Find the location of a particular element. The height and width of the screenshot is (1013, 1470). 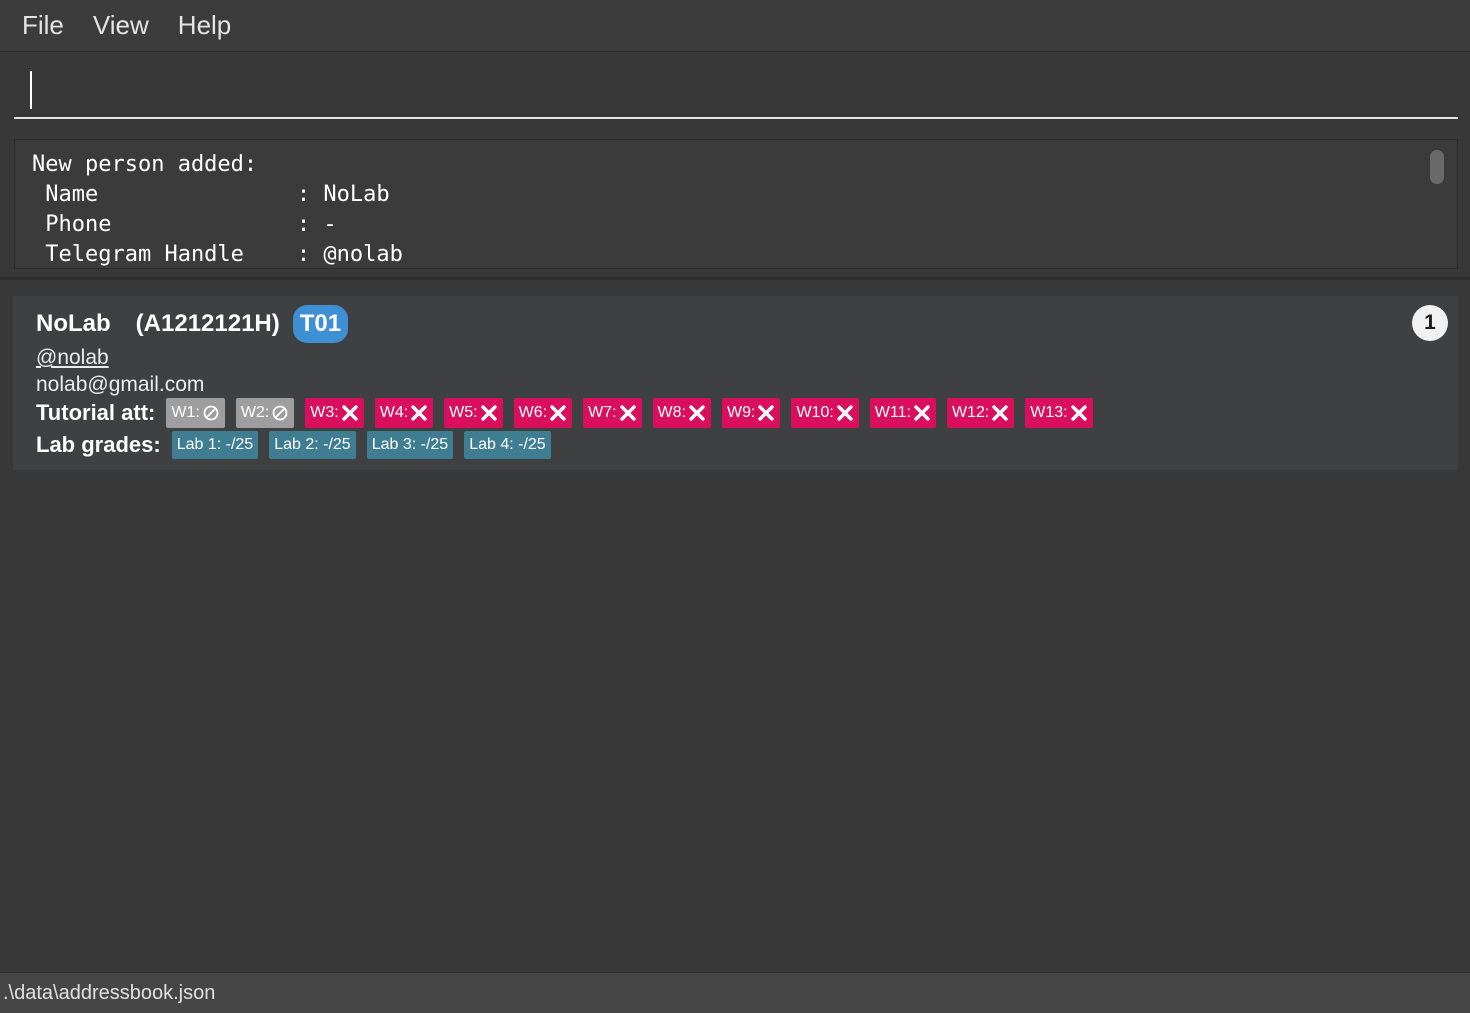

attendance-tag: W9: is located at coordinates (751, 413).